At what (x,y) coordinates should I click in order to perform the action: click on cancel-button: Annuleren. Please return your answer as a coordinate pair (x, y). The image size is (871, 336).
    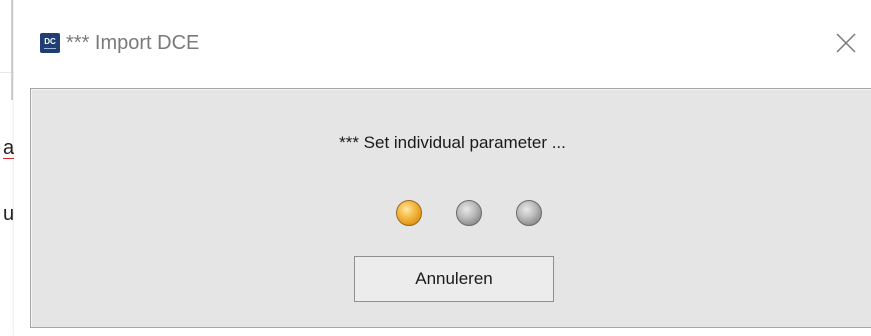
    Looking at the image, I should click on (454, 279).